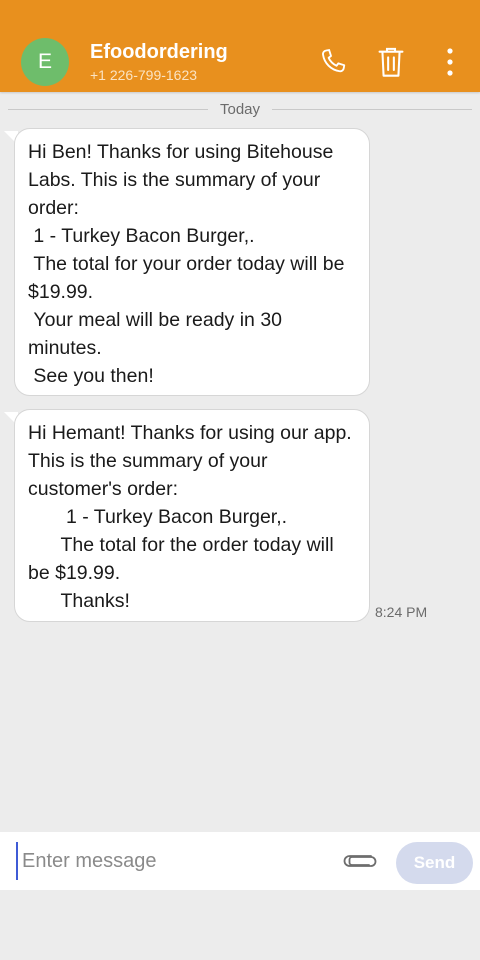  What do you see at coordinates (45, 62) in the screenshot?
I see `contact-avatar: E` at bounding box center [45, 62].